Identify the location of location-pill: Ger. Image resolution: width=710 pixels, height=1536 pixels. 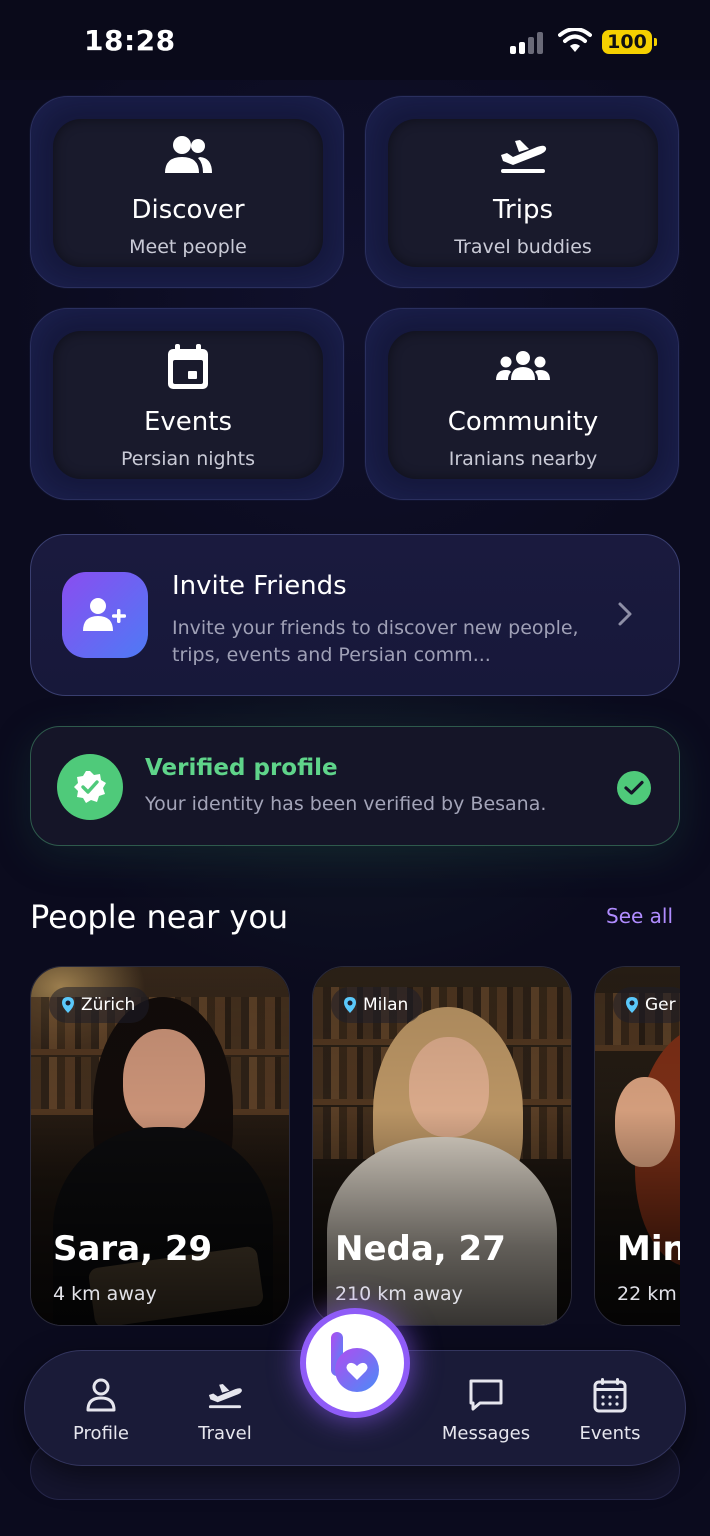
(646, 1005).